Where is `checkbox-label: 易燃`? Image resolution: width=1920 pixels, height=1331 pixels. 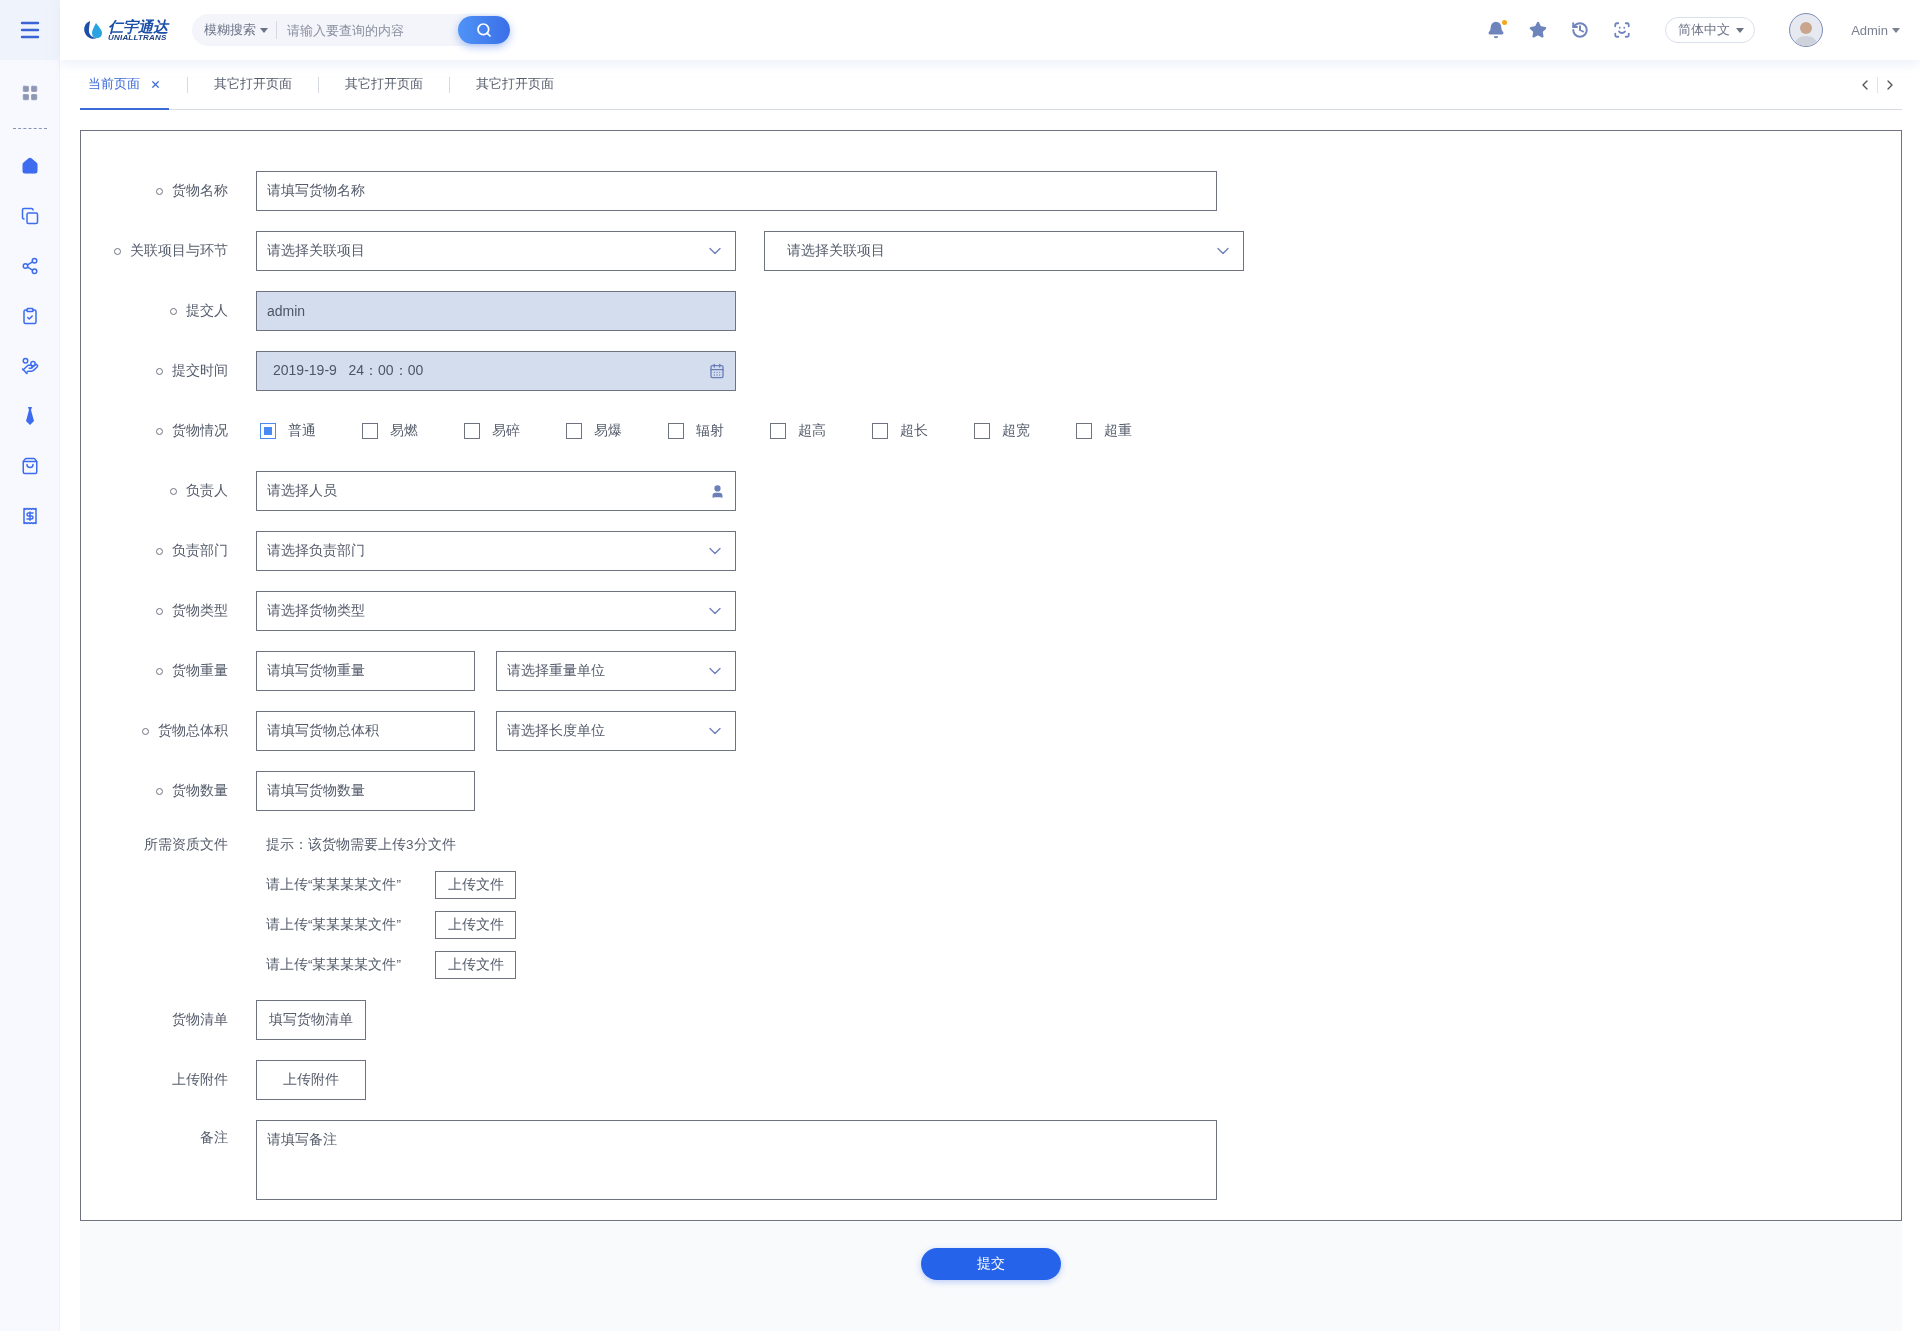 checkbox-label: 易燃 is located at coordinates (404, 431).